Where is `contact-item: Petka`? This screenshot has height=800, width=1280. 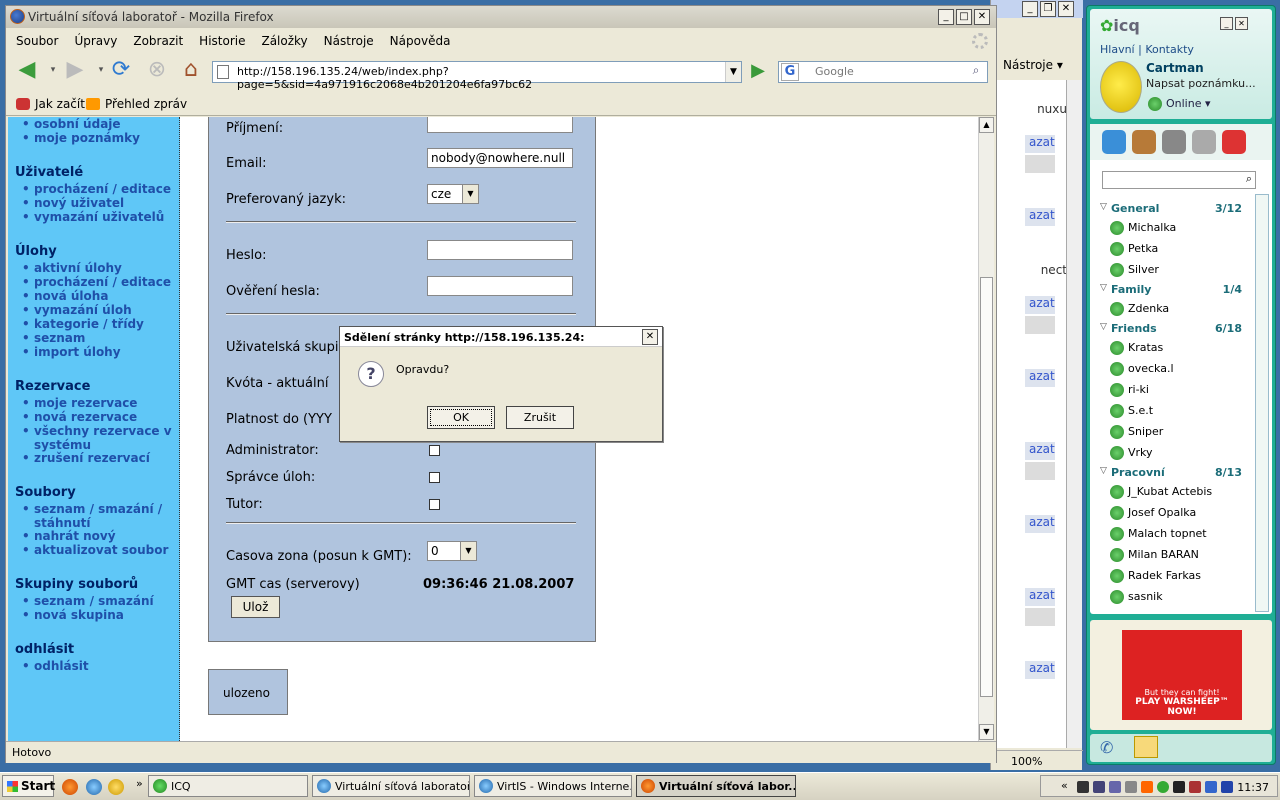 contact-item: Petka is located at coordinates (1143, 248).